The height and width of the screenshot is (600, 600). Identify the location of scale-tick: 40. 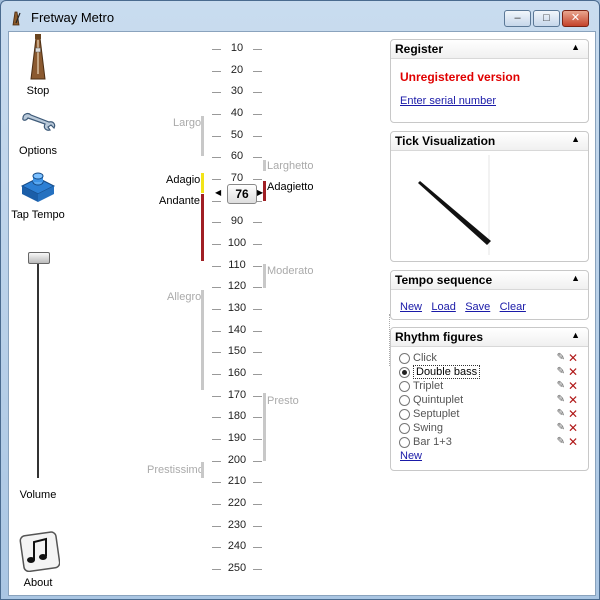
(237, 114).